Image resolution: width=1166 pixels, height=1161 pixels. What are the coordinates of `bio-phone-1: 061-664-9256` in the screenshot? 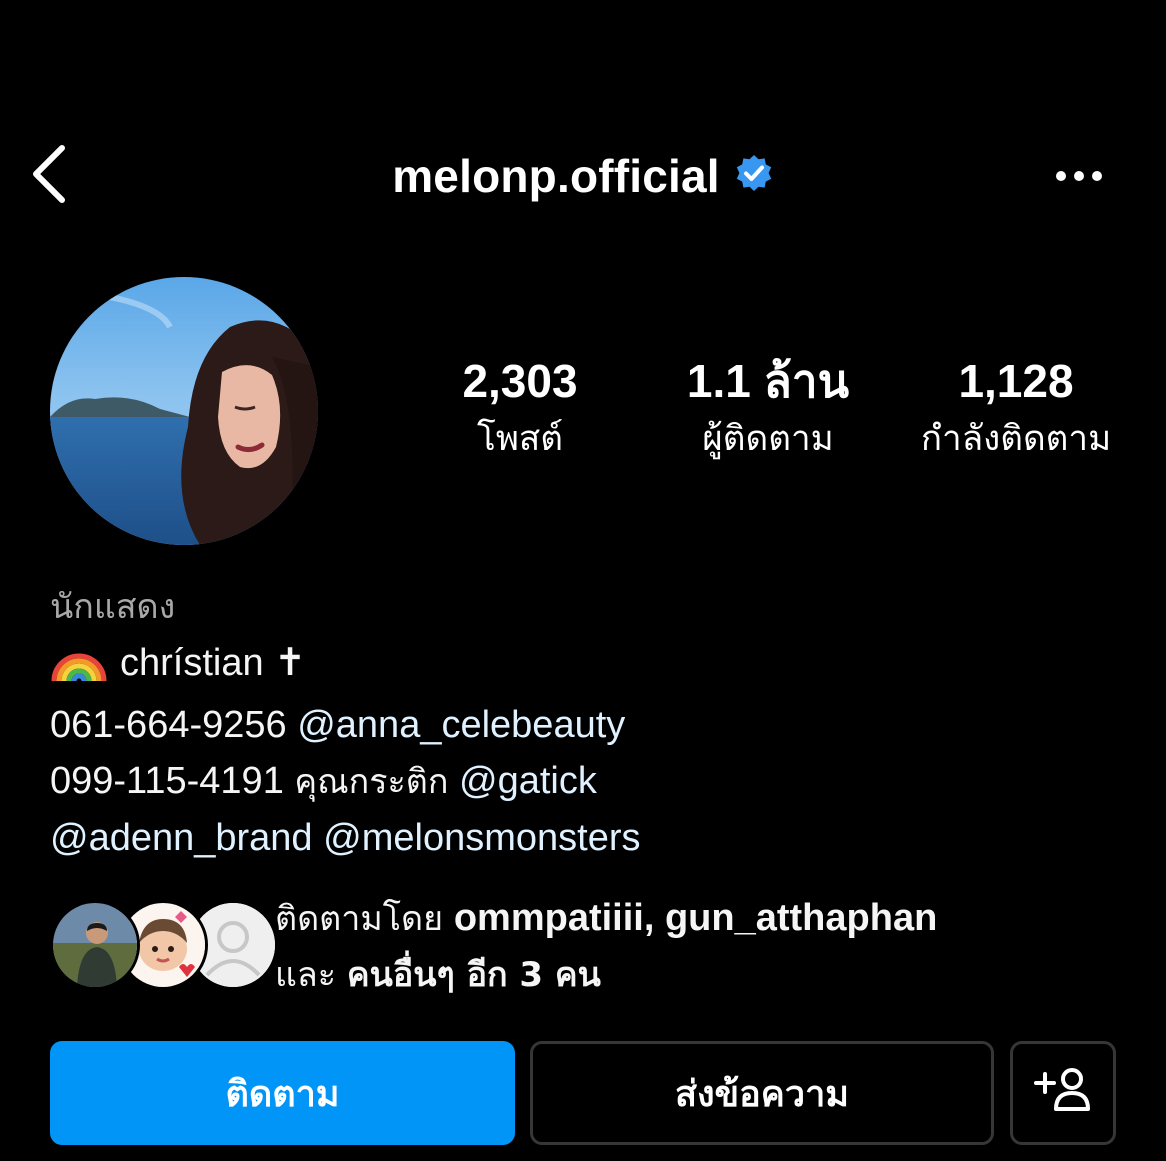 It's located at (168, 725).